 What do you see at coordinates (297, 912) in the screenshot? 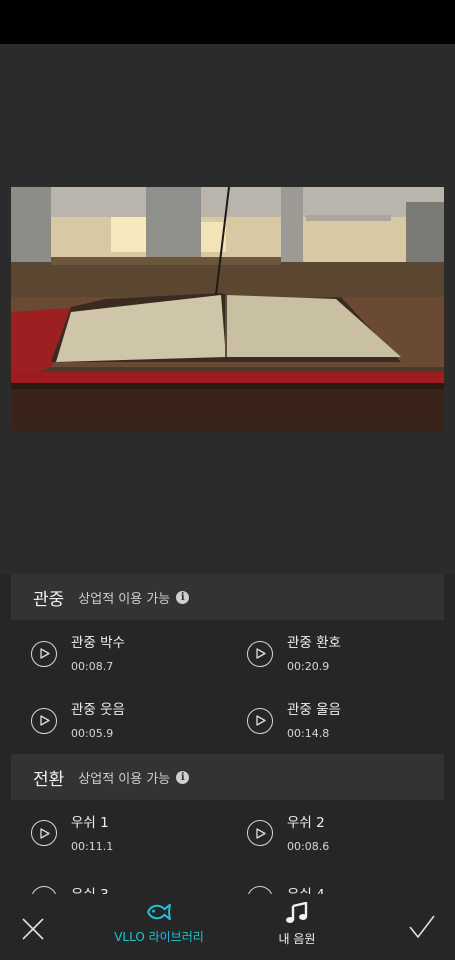
I see `music-note-icon` at bounding box center [297, 912].